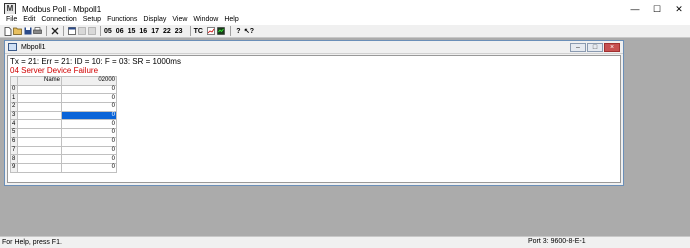 Image resolution: width=690 pixels, height=248 pixels. I want to click on table-row: 4 0, so click(63, 124).